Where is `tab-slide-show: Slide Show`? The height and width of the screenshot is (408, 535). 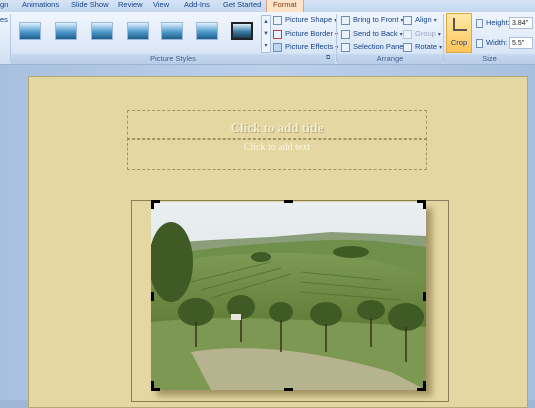 tab-slide-show: Slide Show is located at coordinates (90, 6).